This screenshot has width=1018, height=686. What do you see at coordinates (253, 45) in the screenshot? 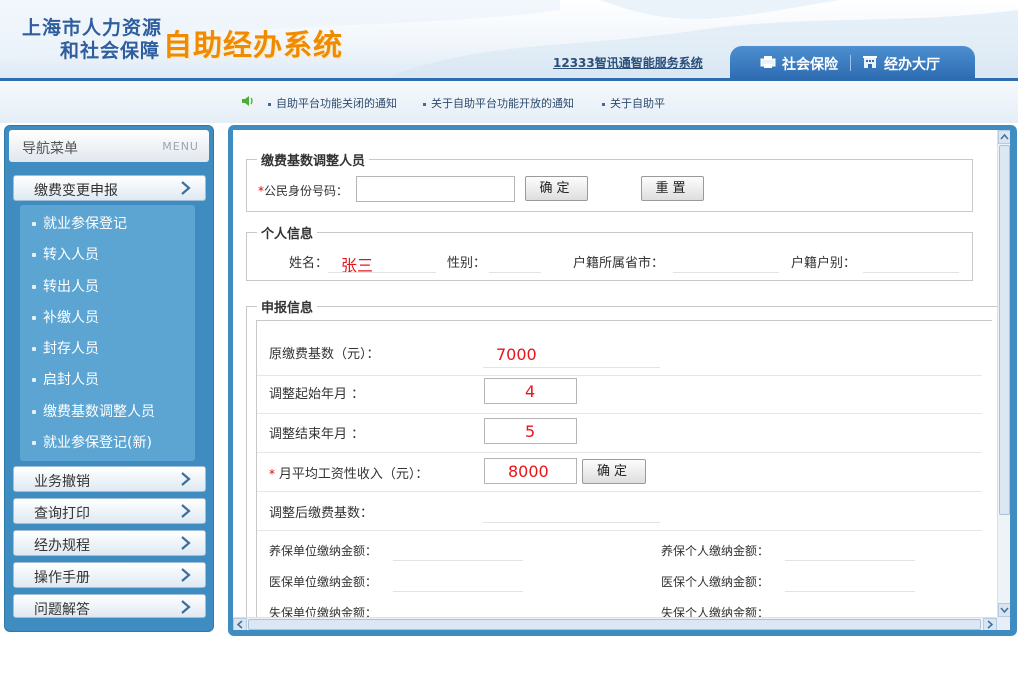
I see `system-title: 自助经办系统` at bounding box center [253, 45].